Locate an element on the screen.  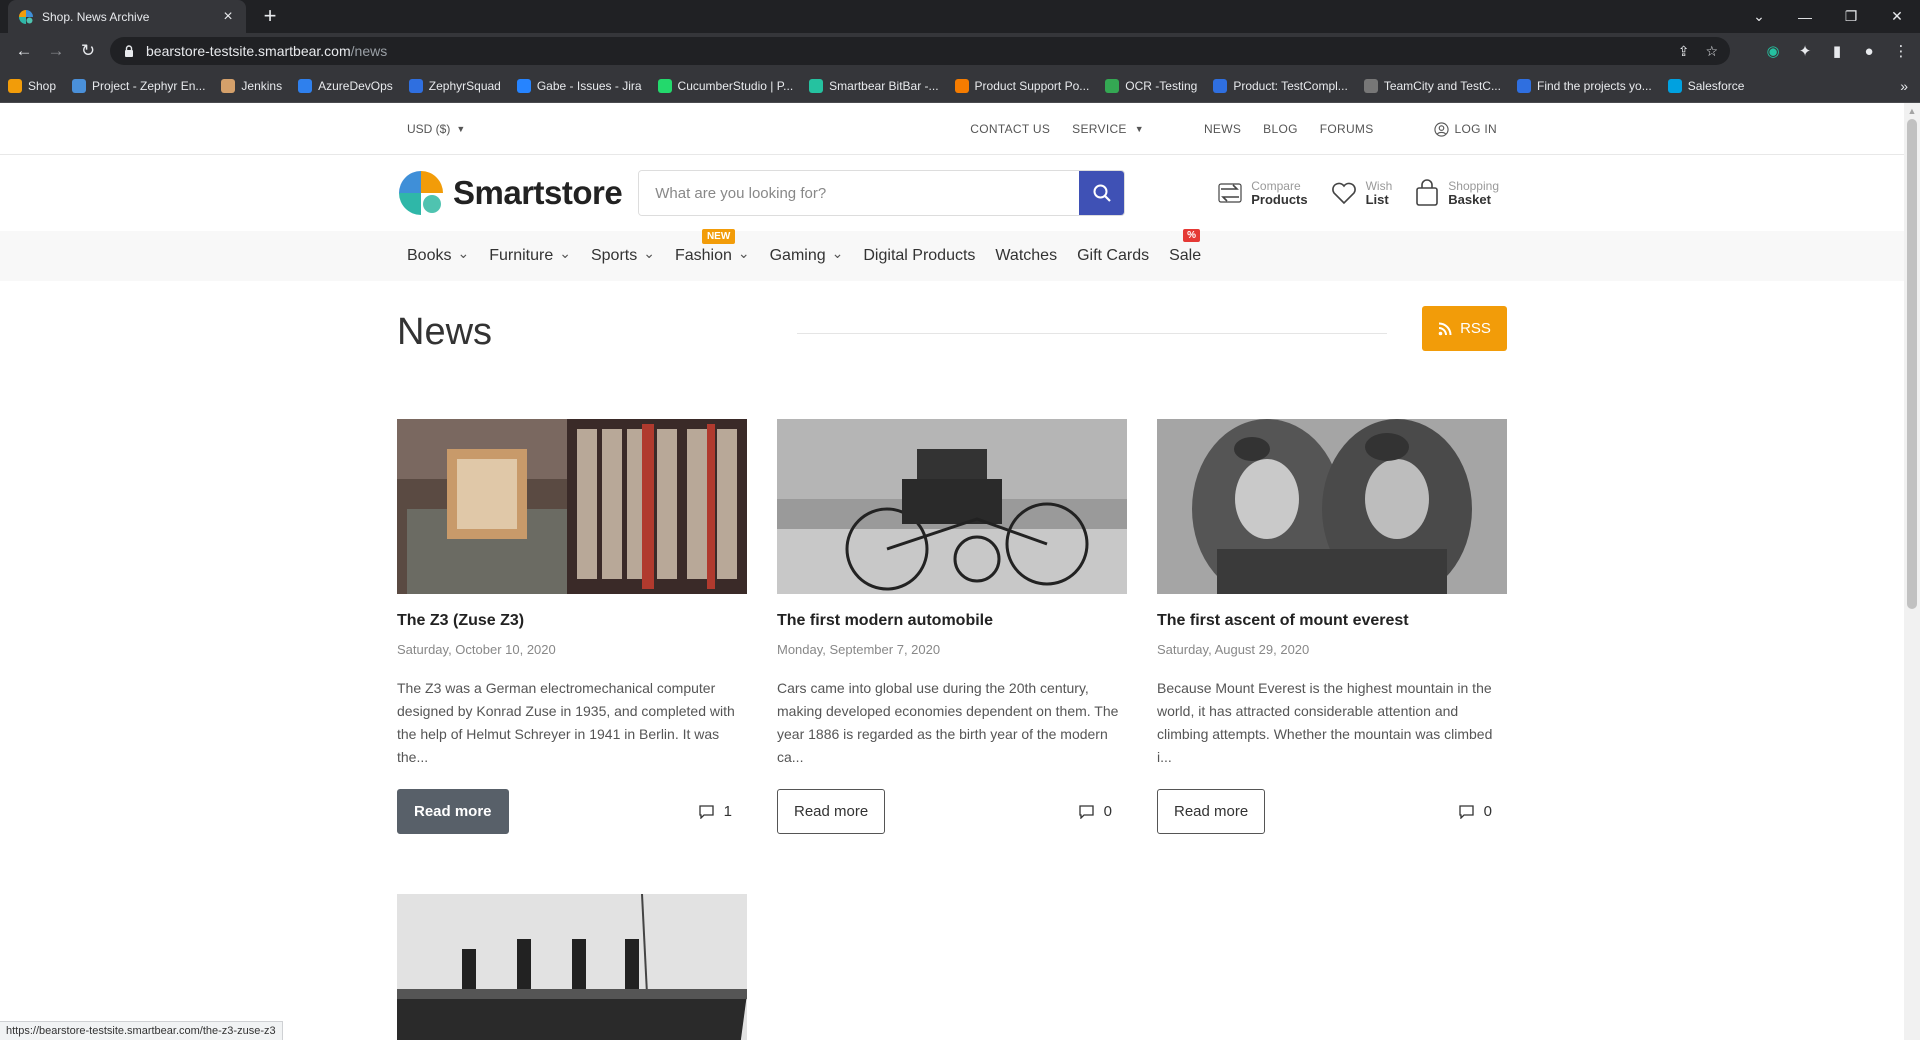
forums-link: FORUMS is located at coordinates (1347, 129).